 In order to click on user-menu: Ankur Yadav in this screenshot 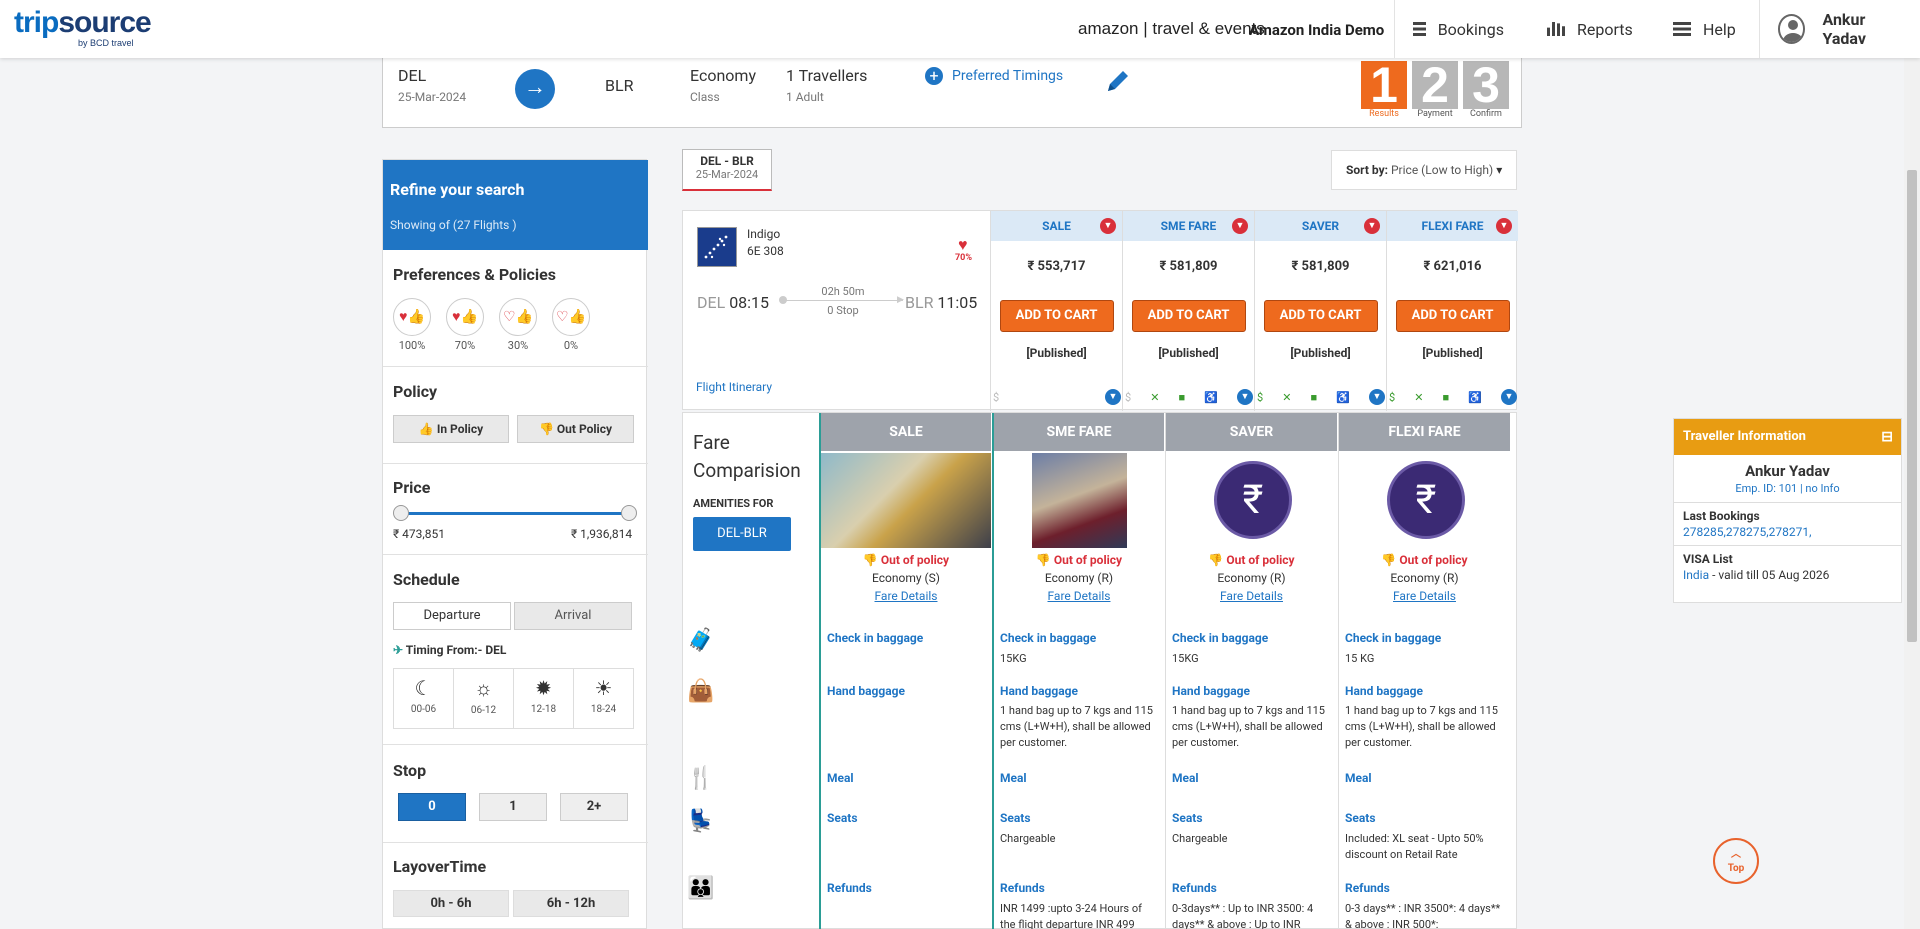, I will do `click(1831, 29)`.